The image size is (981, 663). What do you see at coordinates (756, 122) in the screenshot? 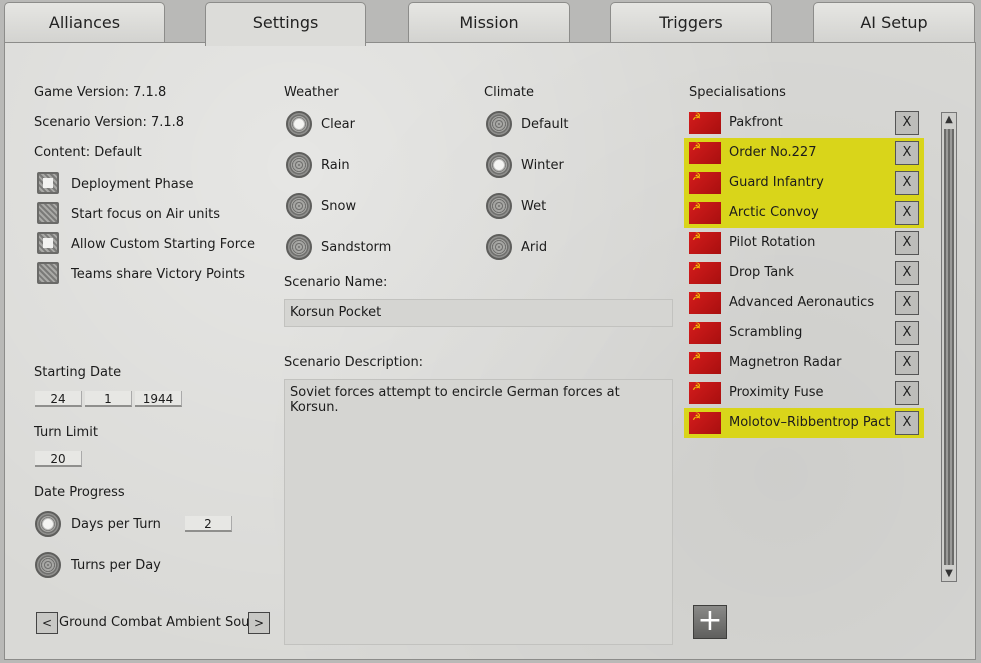
I see `specialisation-label: Pakfront` at bounding box center [756, 122].